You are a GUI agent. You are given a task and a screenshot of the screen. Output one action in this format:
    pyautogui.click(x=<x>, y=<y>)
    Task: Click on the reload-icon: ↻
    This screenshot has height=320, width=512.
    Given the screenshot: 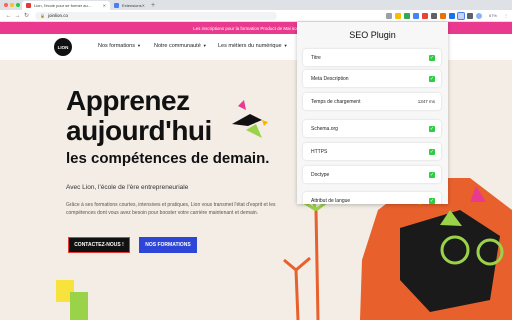 What is the action you would take?
    pyautogui.click(x=26, y=15)
    